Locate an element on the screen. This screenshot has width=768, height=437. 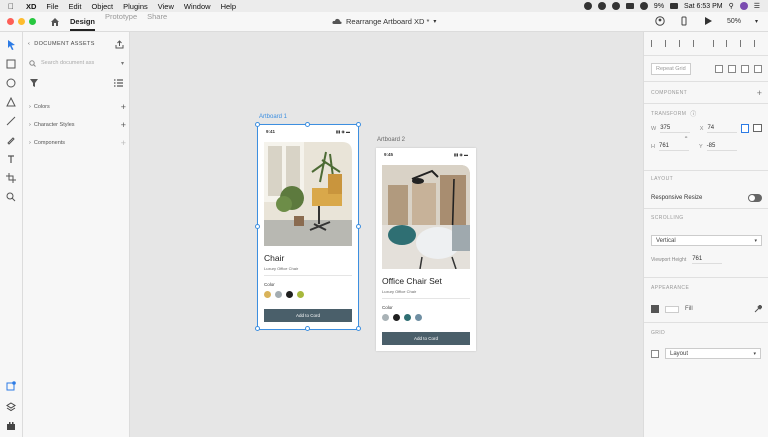
responsive-resize-toggle is located at coordinates (755, 198).